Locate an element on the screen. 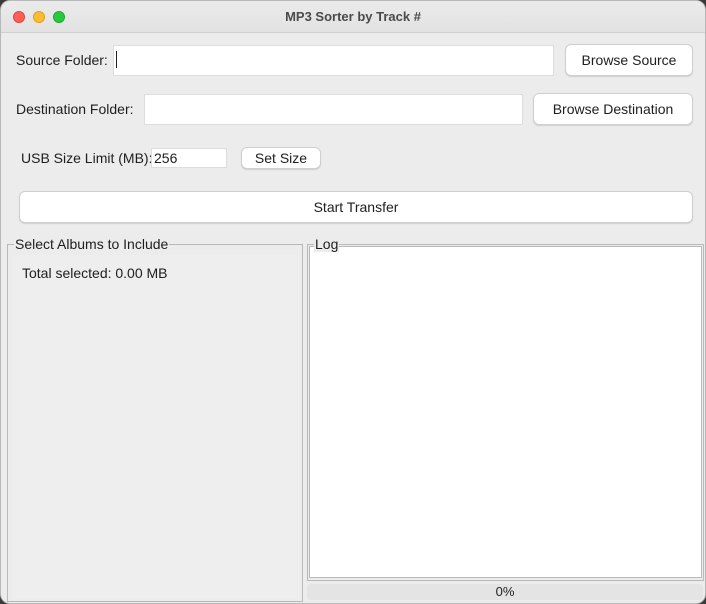  total-selected-label: Total selected: 0.00 MB is located at coordinates (95, 273).